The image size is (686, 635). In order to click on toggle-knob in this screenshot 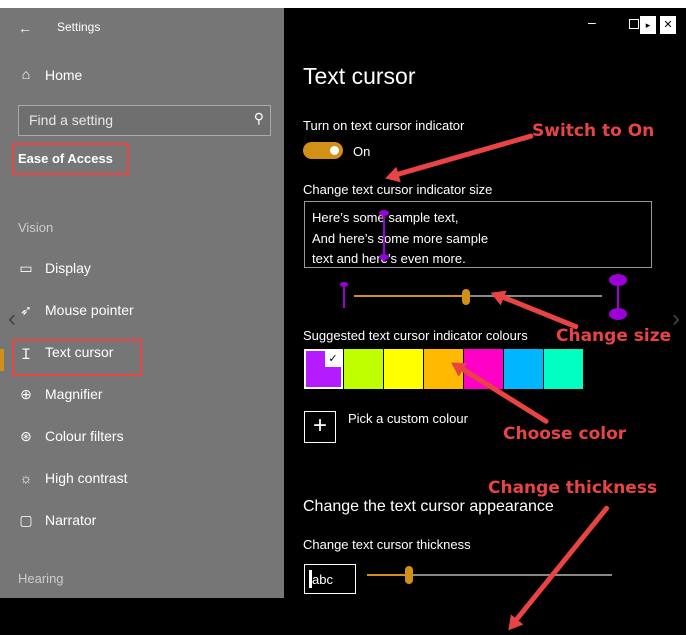, I will do `click(334, 150)`.